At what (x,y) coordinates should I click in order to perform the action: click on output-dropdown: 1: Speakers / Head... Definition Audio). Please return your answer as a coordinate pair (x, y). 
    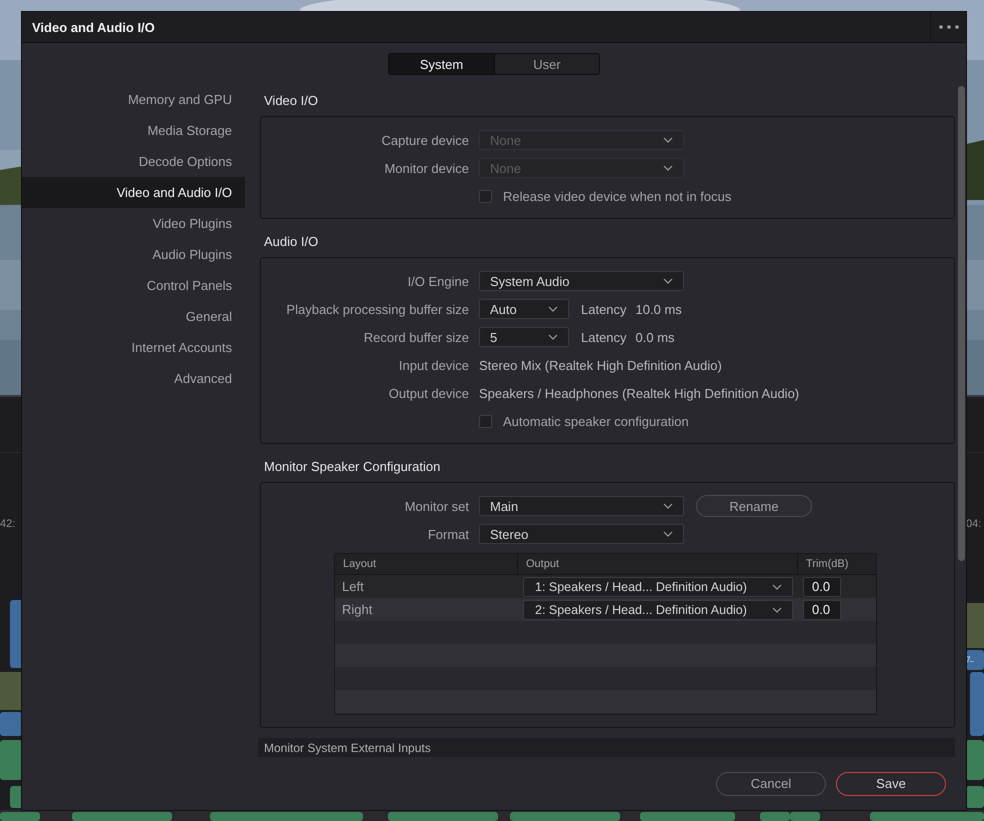
    Looking at the image, I should click on (658, 586).